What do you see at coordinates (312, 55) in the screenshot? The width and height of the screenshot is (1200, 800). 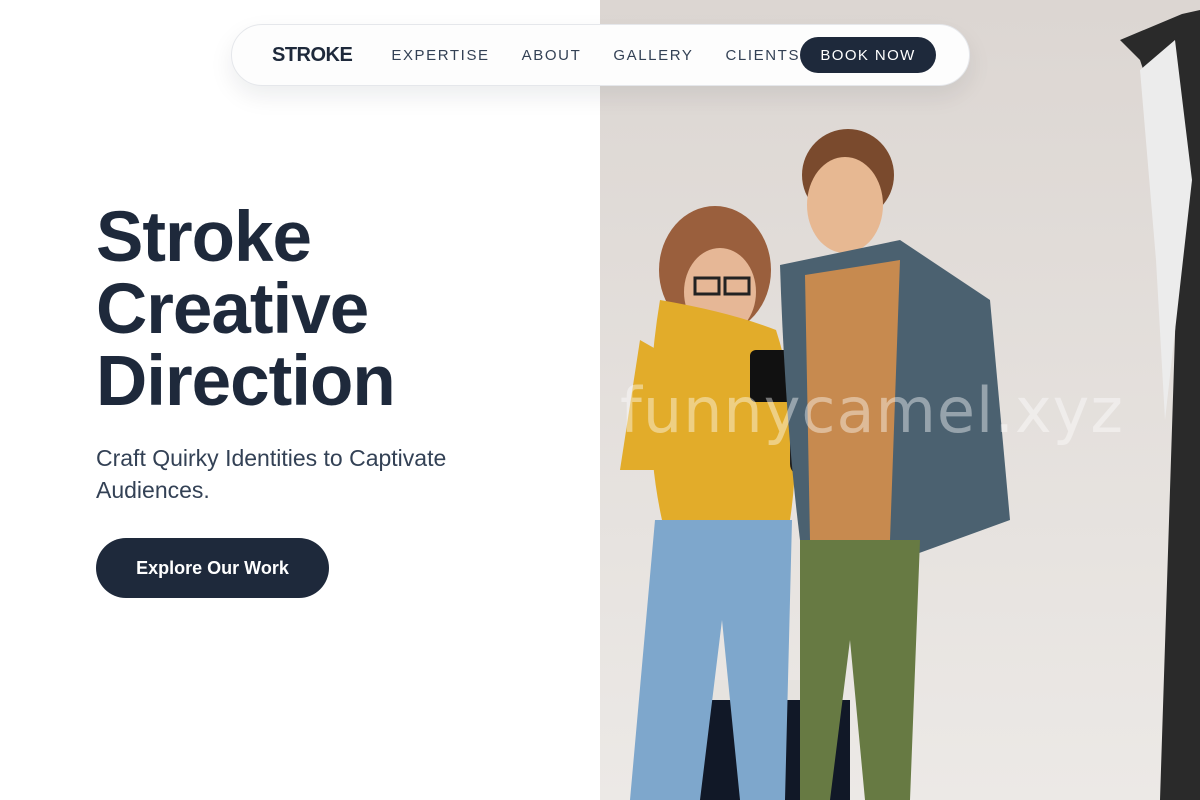 I see `brand-logo: STROKE` at bounding box center [312, 55].